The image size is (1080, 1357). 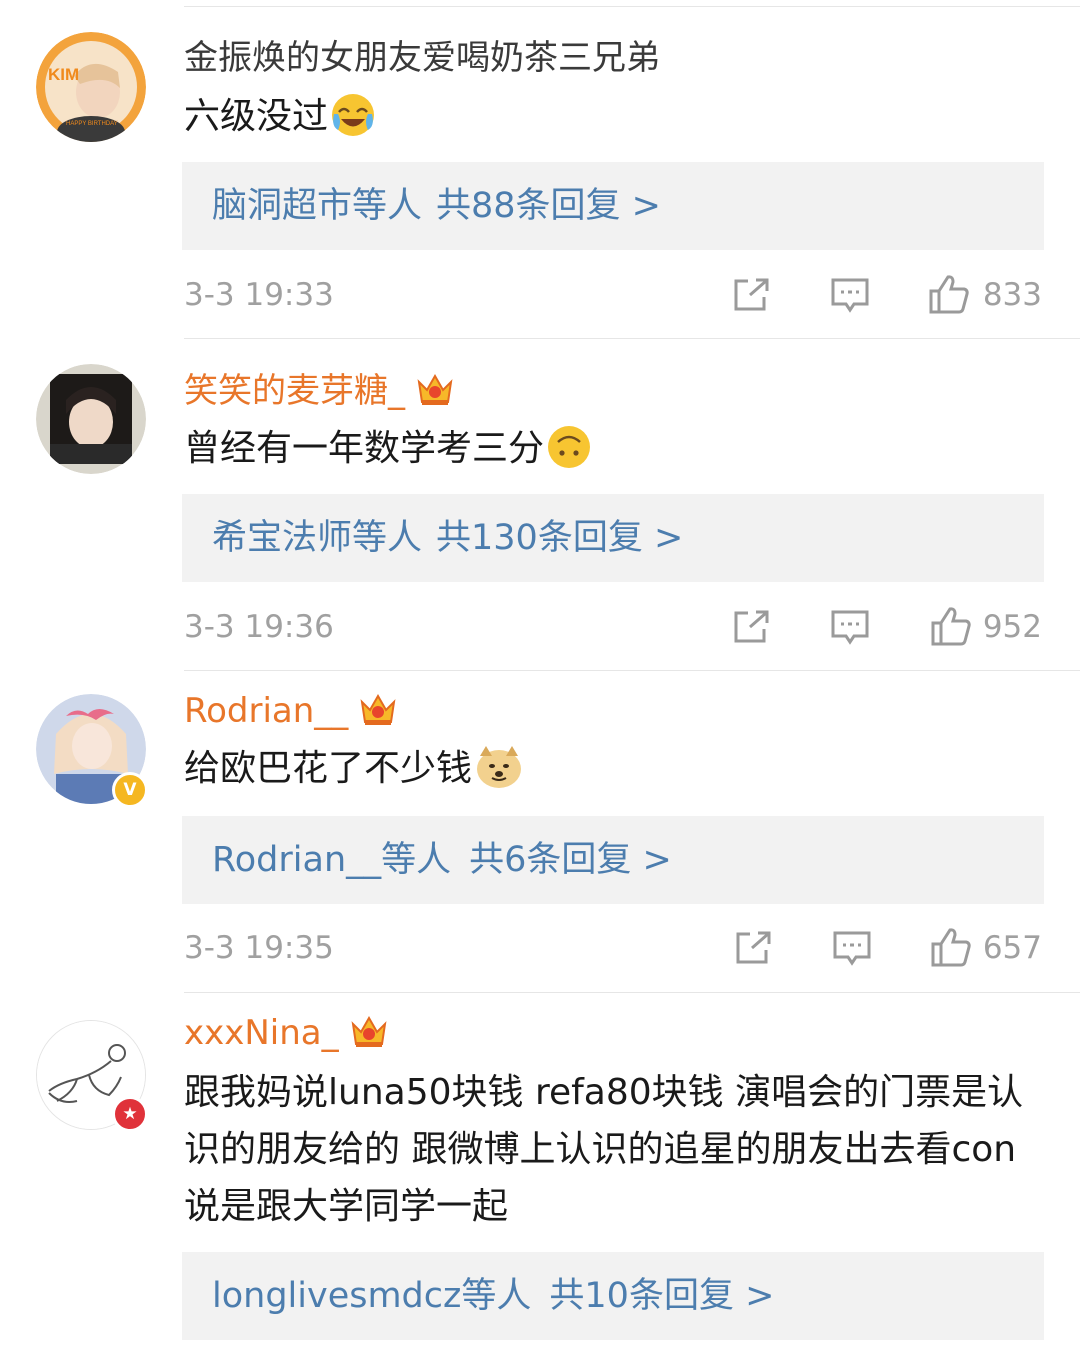 I want to click on comment-text: 六级没过, so click(x=617, y=121).